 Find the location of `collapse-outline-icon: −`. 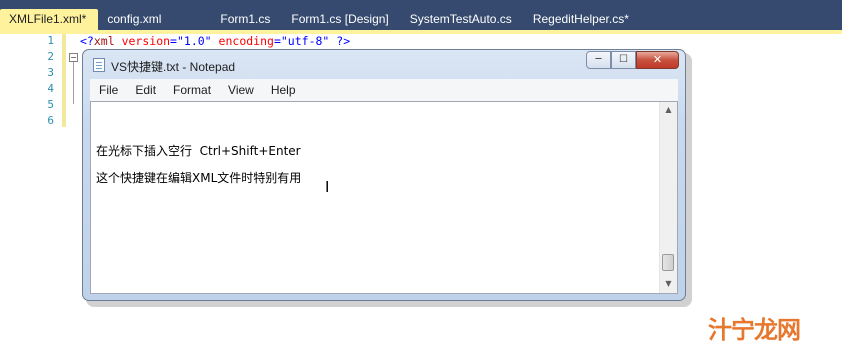

collapse-outline-icon: − is located at coordinates (73, 57).